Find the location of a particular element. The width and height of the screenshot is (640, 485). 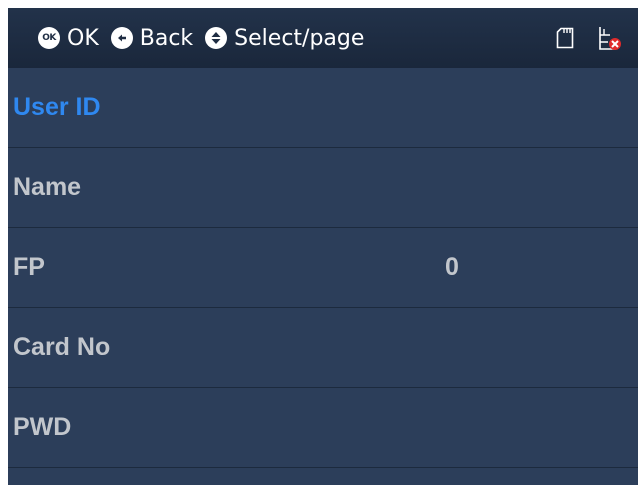

status-icons is located at coordinates (589, 38).